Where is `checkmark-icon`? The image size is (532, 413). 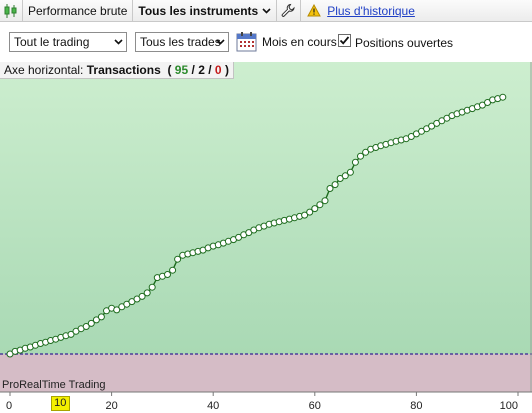
checkmark-icon is located at coordinates (344, 40).